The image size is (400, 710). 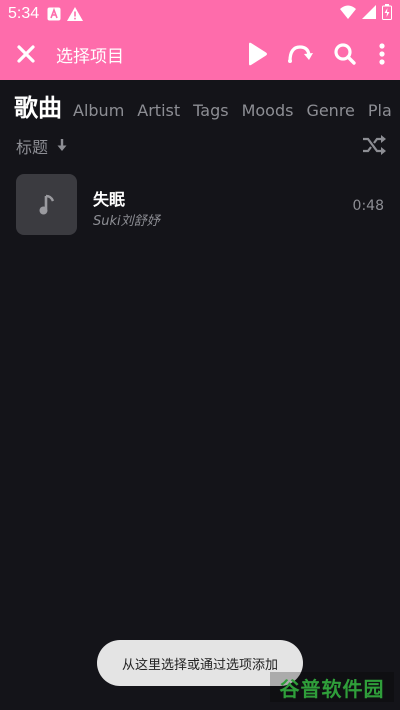 I want to click on repeat-button, so click(x=300, y=54).